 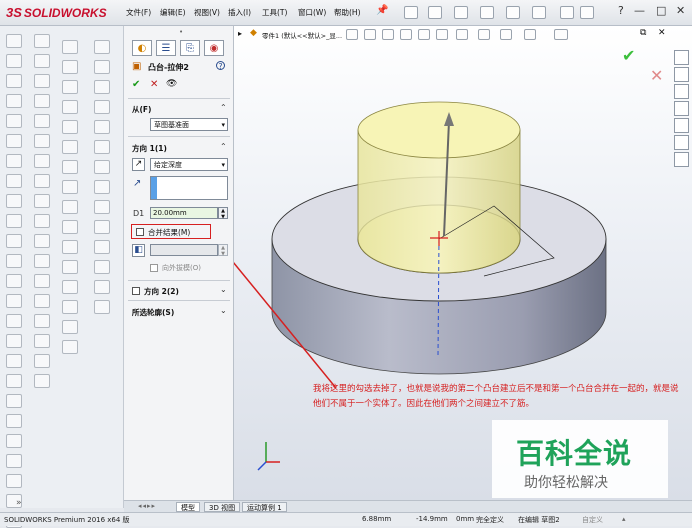 What do you see at coordinates (102, 187) in the screenshot?
I see `interference-icon` at bounding box center [102, 187].